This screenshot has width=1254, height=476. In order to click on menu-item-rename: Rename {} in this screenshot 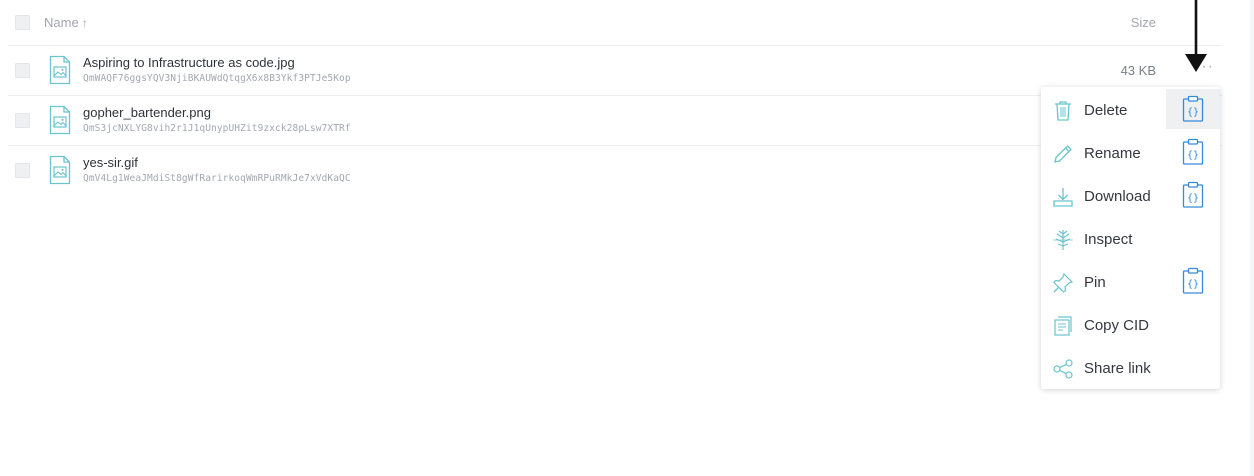, I will do `click(1130, 153)`.